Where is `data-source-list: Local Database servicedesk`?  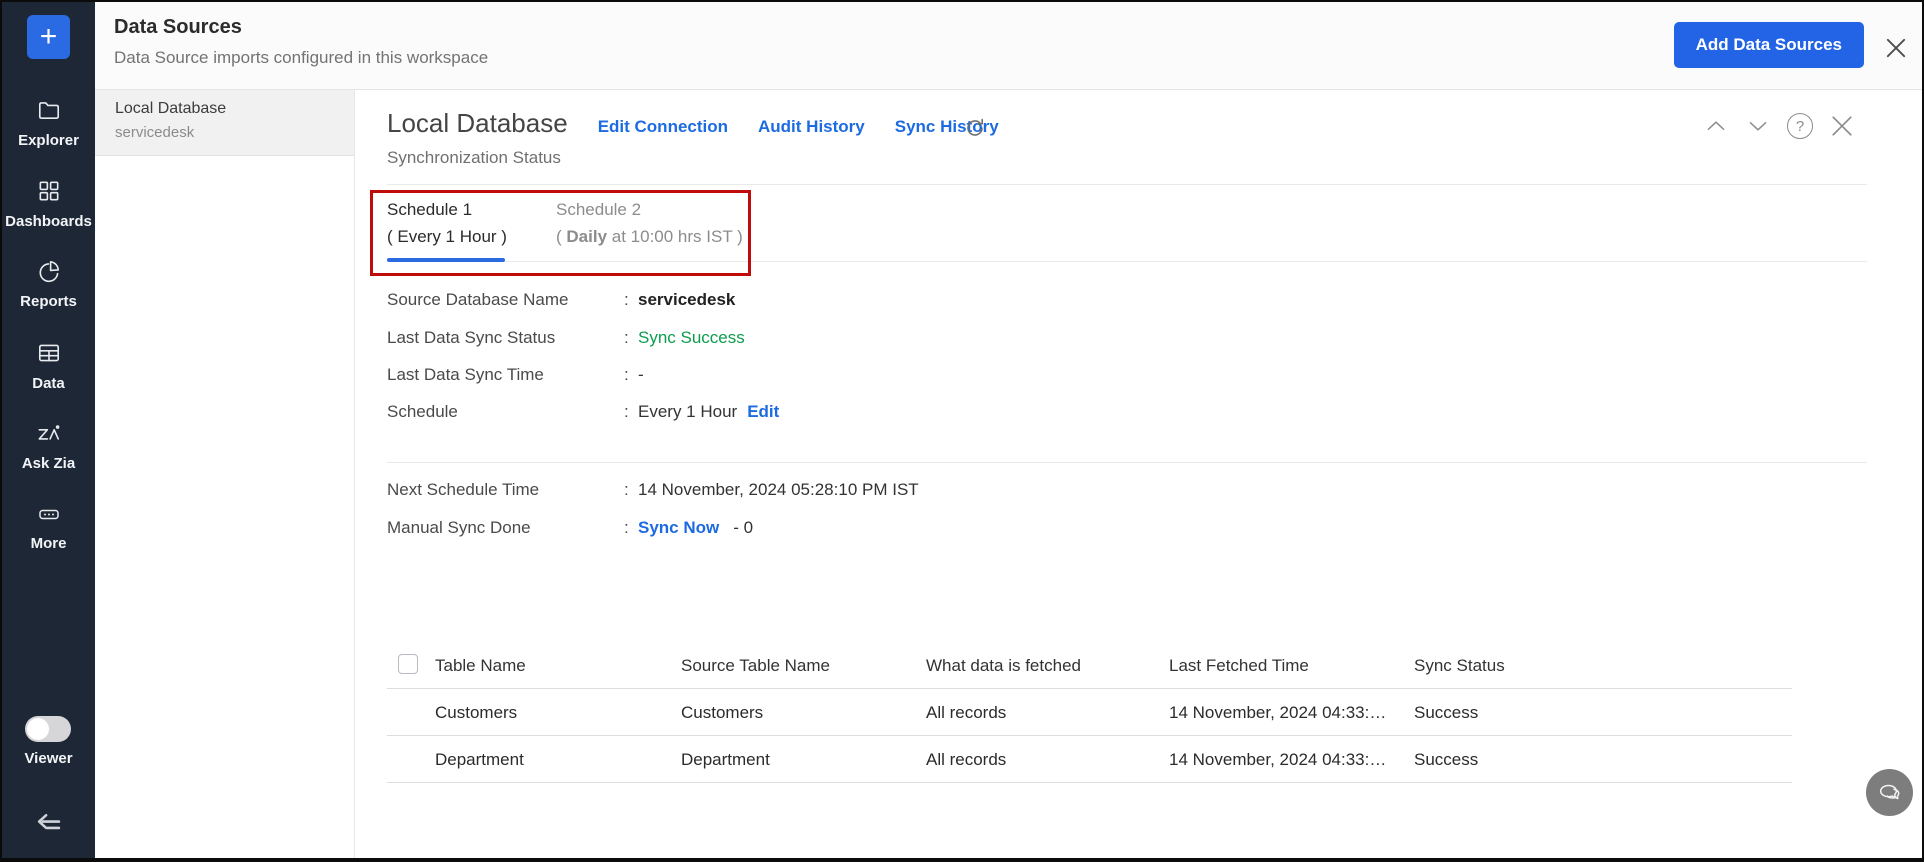
data-source-list: Local Database servicedesk is located at coordinates (225, 474).